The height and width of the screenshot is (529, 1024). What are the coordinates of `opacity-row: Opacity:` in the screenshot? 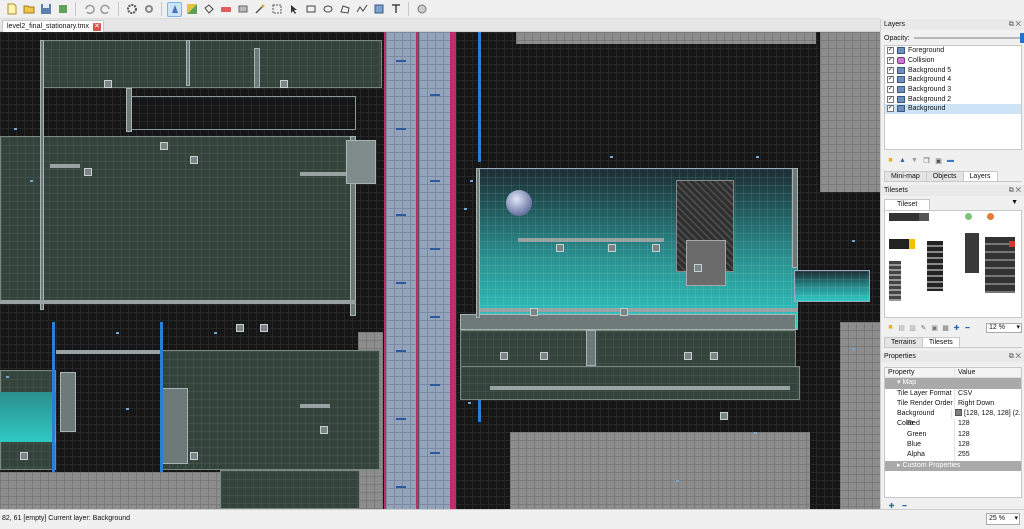 It's located at (954, 38).